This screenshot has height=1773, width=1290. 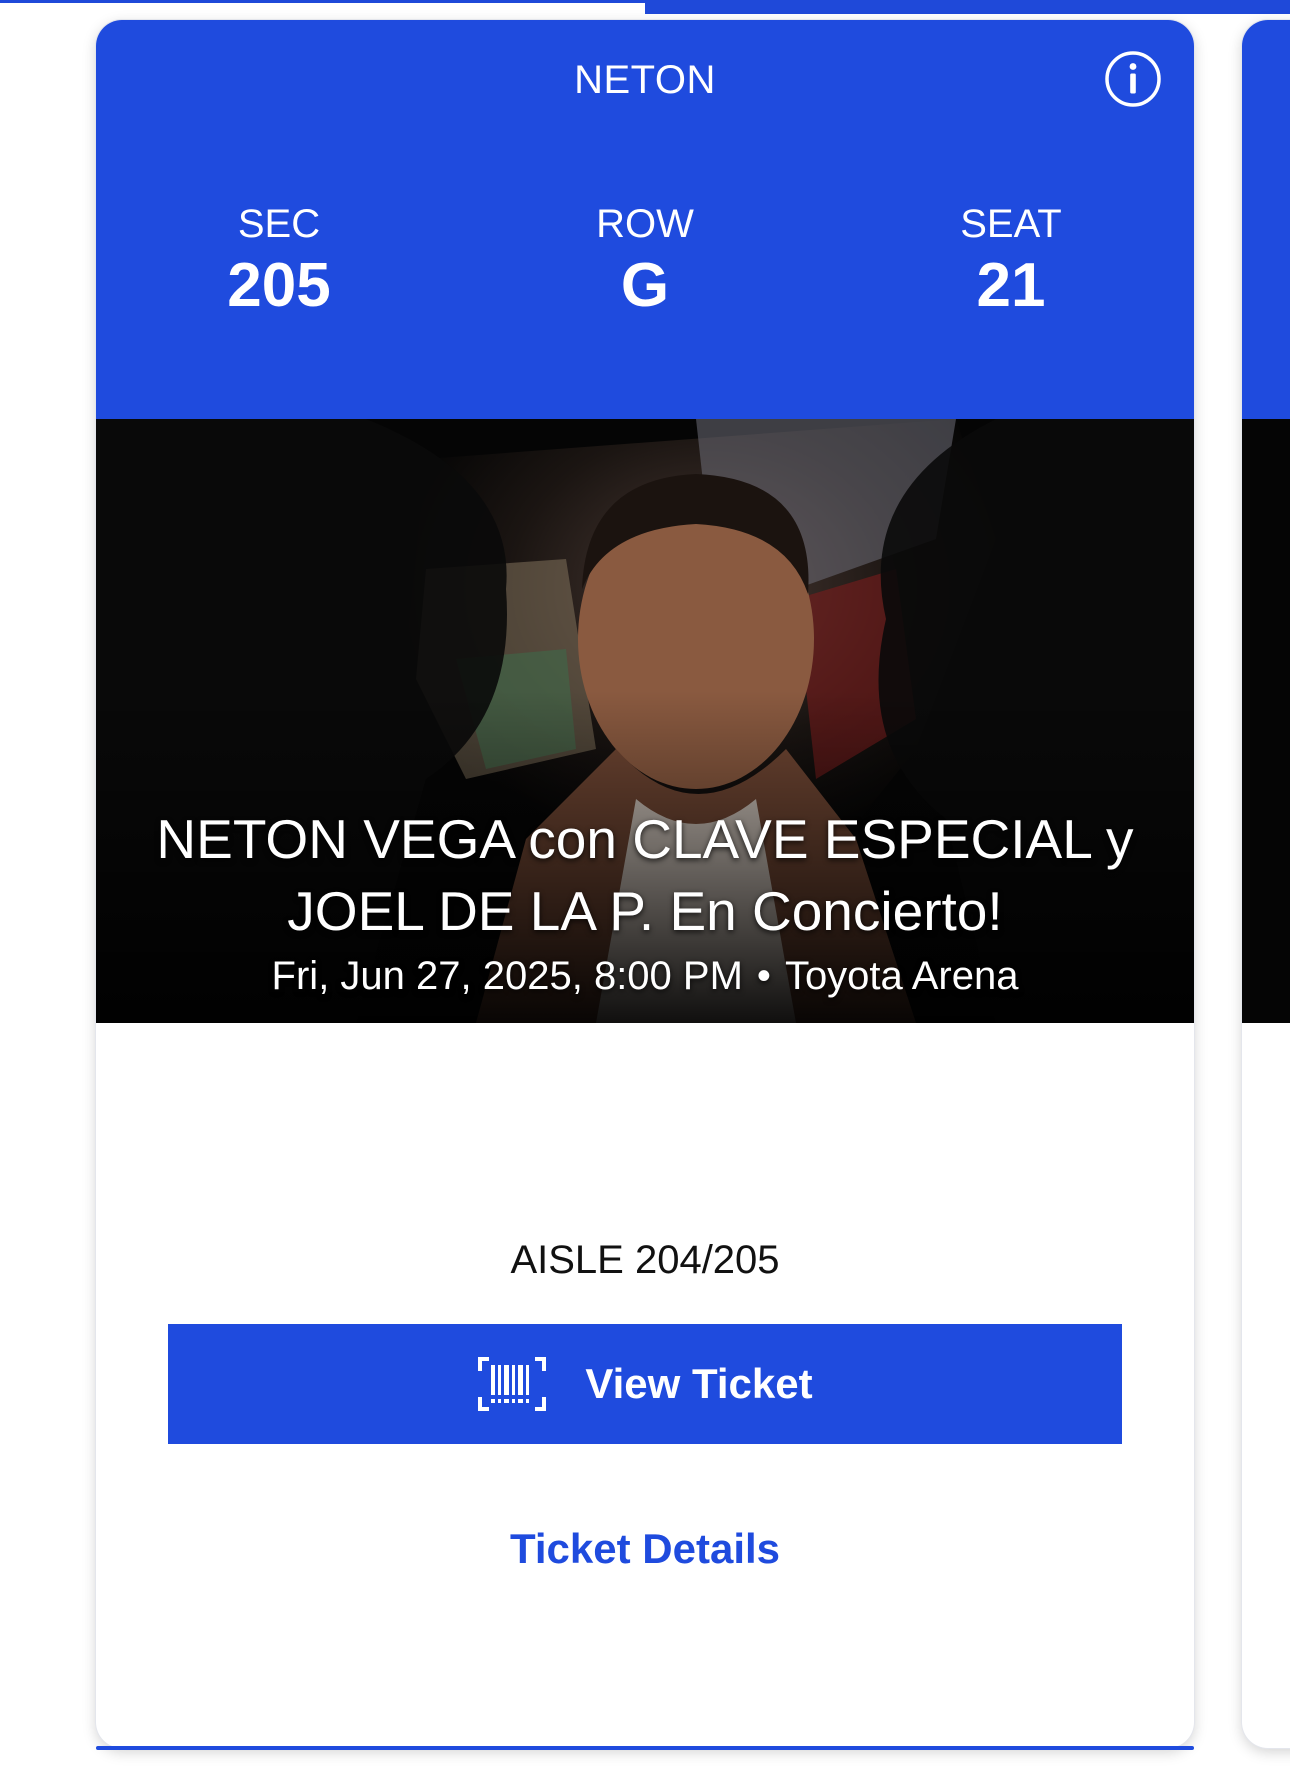 I want to click on next-ticket-card, so click(x=1266, y=884).